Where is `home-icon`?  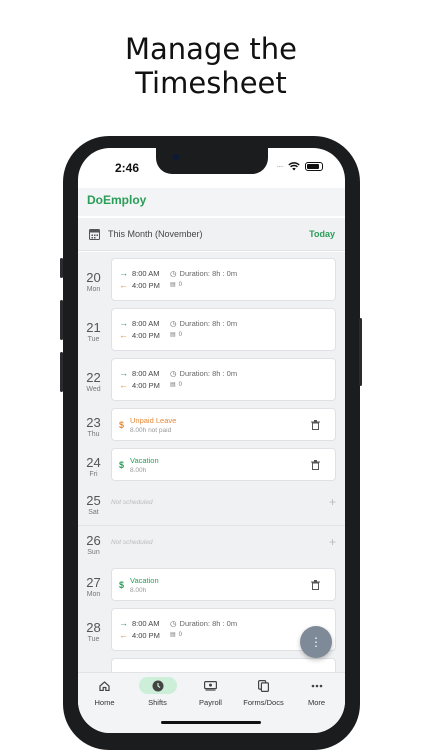 home-icon is located at coordinates (104, 685).